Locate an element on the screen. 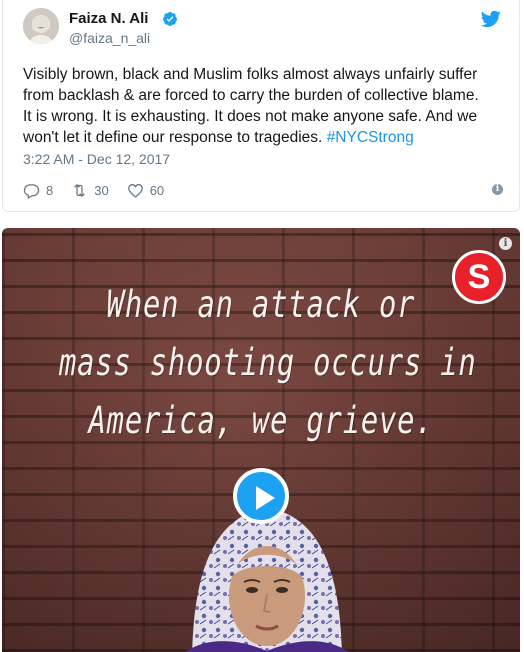 The image size is (524, 652). publisher-logo: S is located at coordinates (479, 277).